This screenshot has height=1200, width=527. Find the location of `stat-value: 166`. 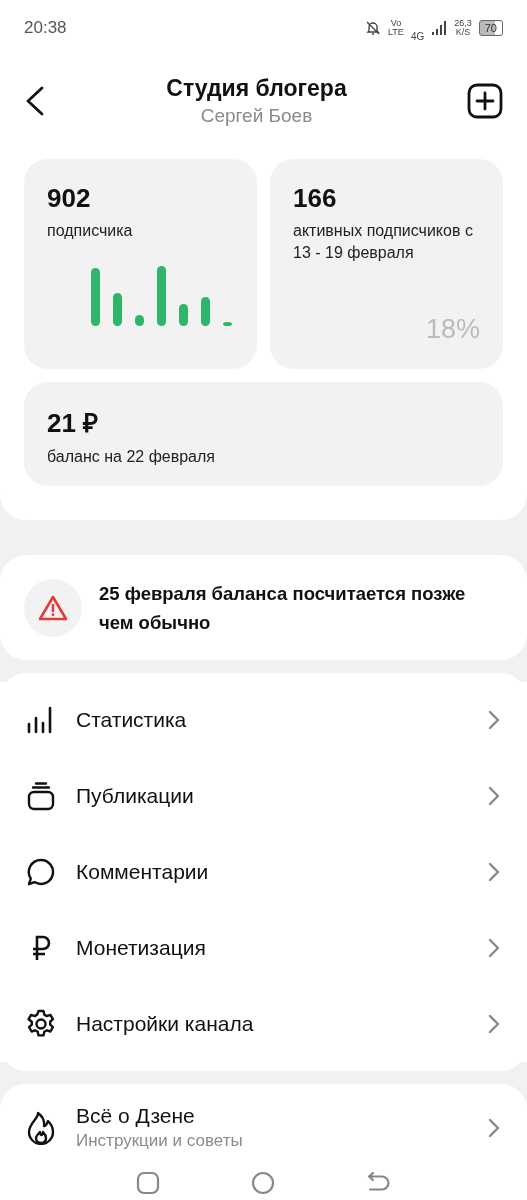

stat-value: 166 is located at coordinates (315, 198).